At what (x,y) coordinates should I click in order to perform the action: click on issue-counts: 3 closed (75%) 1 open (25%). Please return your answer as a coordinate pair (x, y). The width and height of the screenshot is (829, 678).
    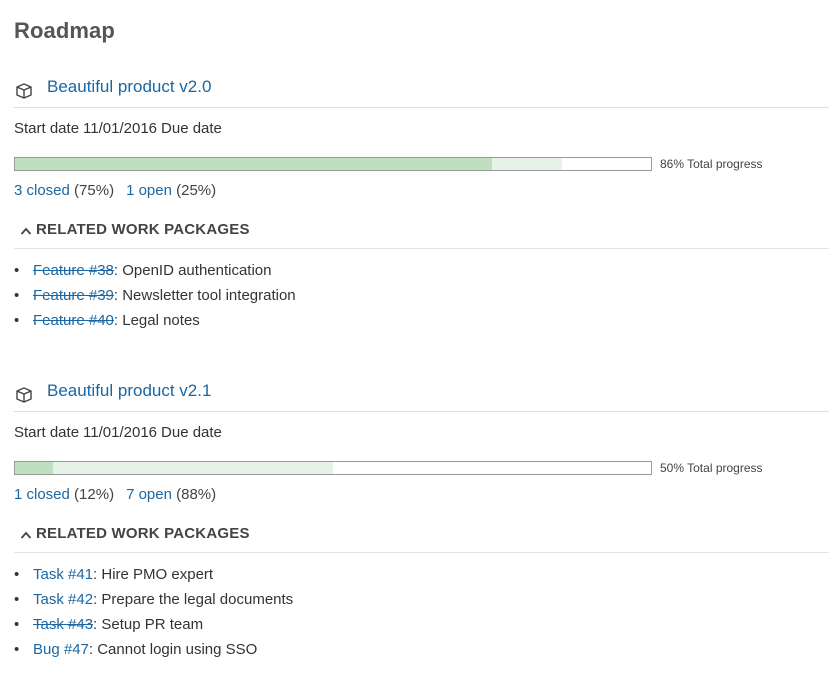
    Looking at the image, I should click on (115, 190).